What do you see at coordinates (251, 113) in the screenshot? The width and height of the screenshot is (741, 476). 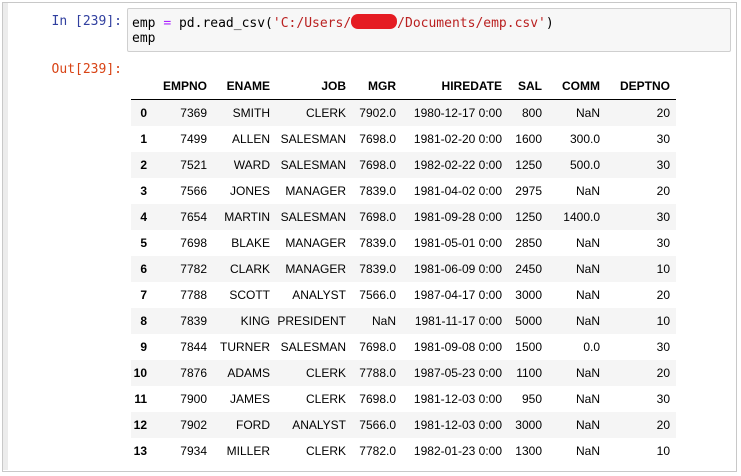 I see `table-cell: SMITH` at bounding box center [251, 113].